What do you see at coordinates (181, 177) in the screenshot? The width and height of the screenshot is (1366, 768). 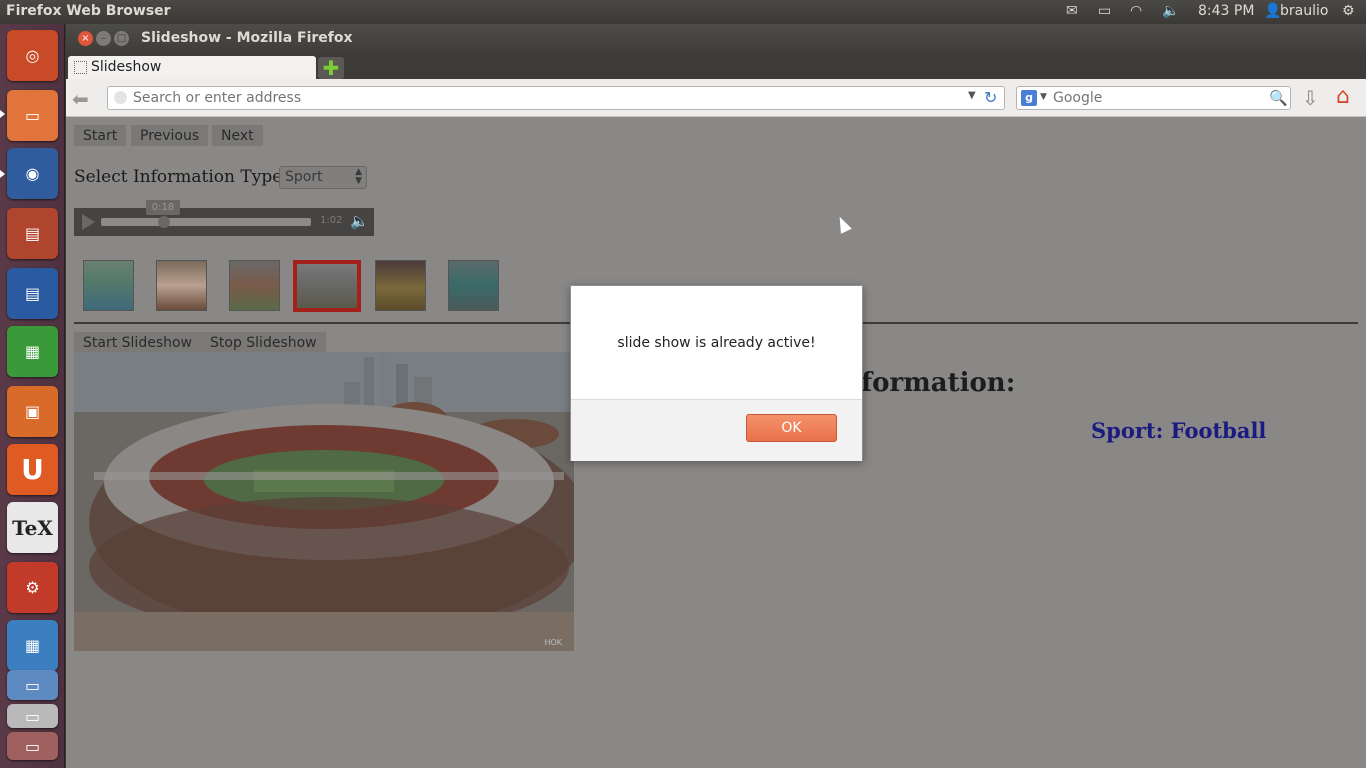 I see `select-information-type-label: Select Information Type:` at bounding box center [181, 177].